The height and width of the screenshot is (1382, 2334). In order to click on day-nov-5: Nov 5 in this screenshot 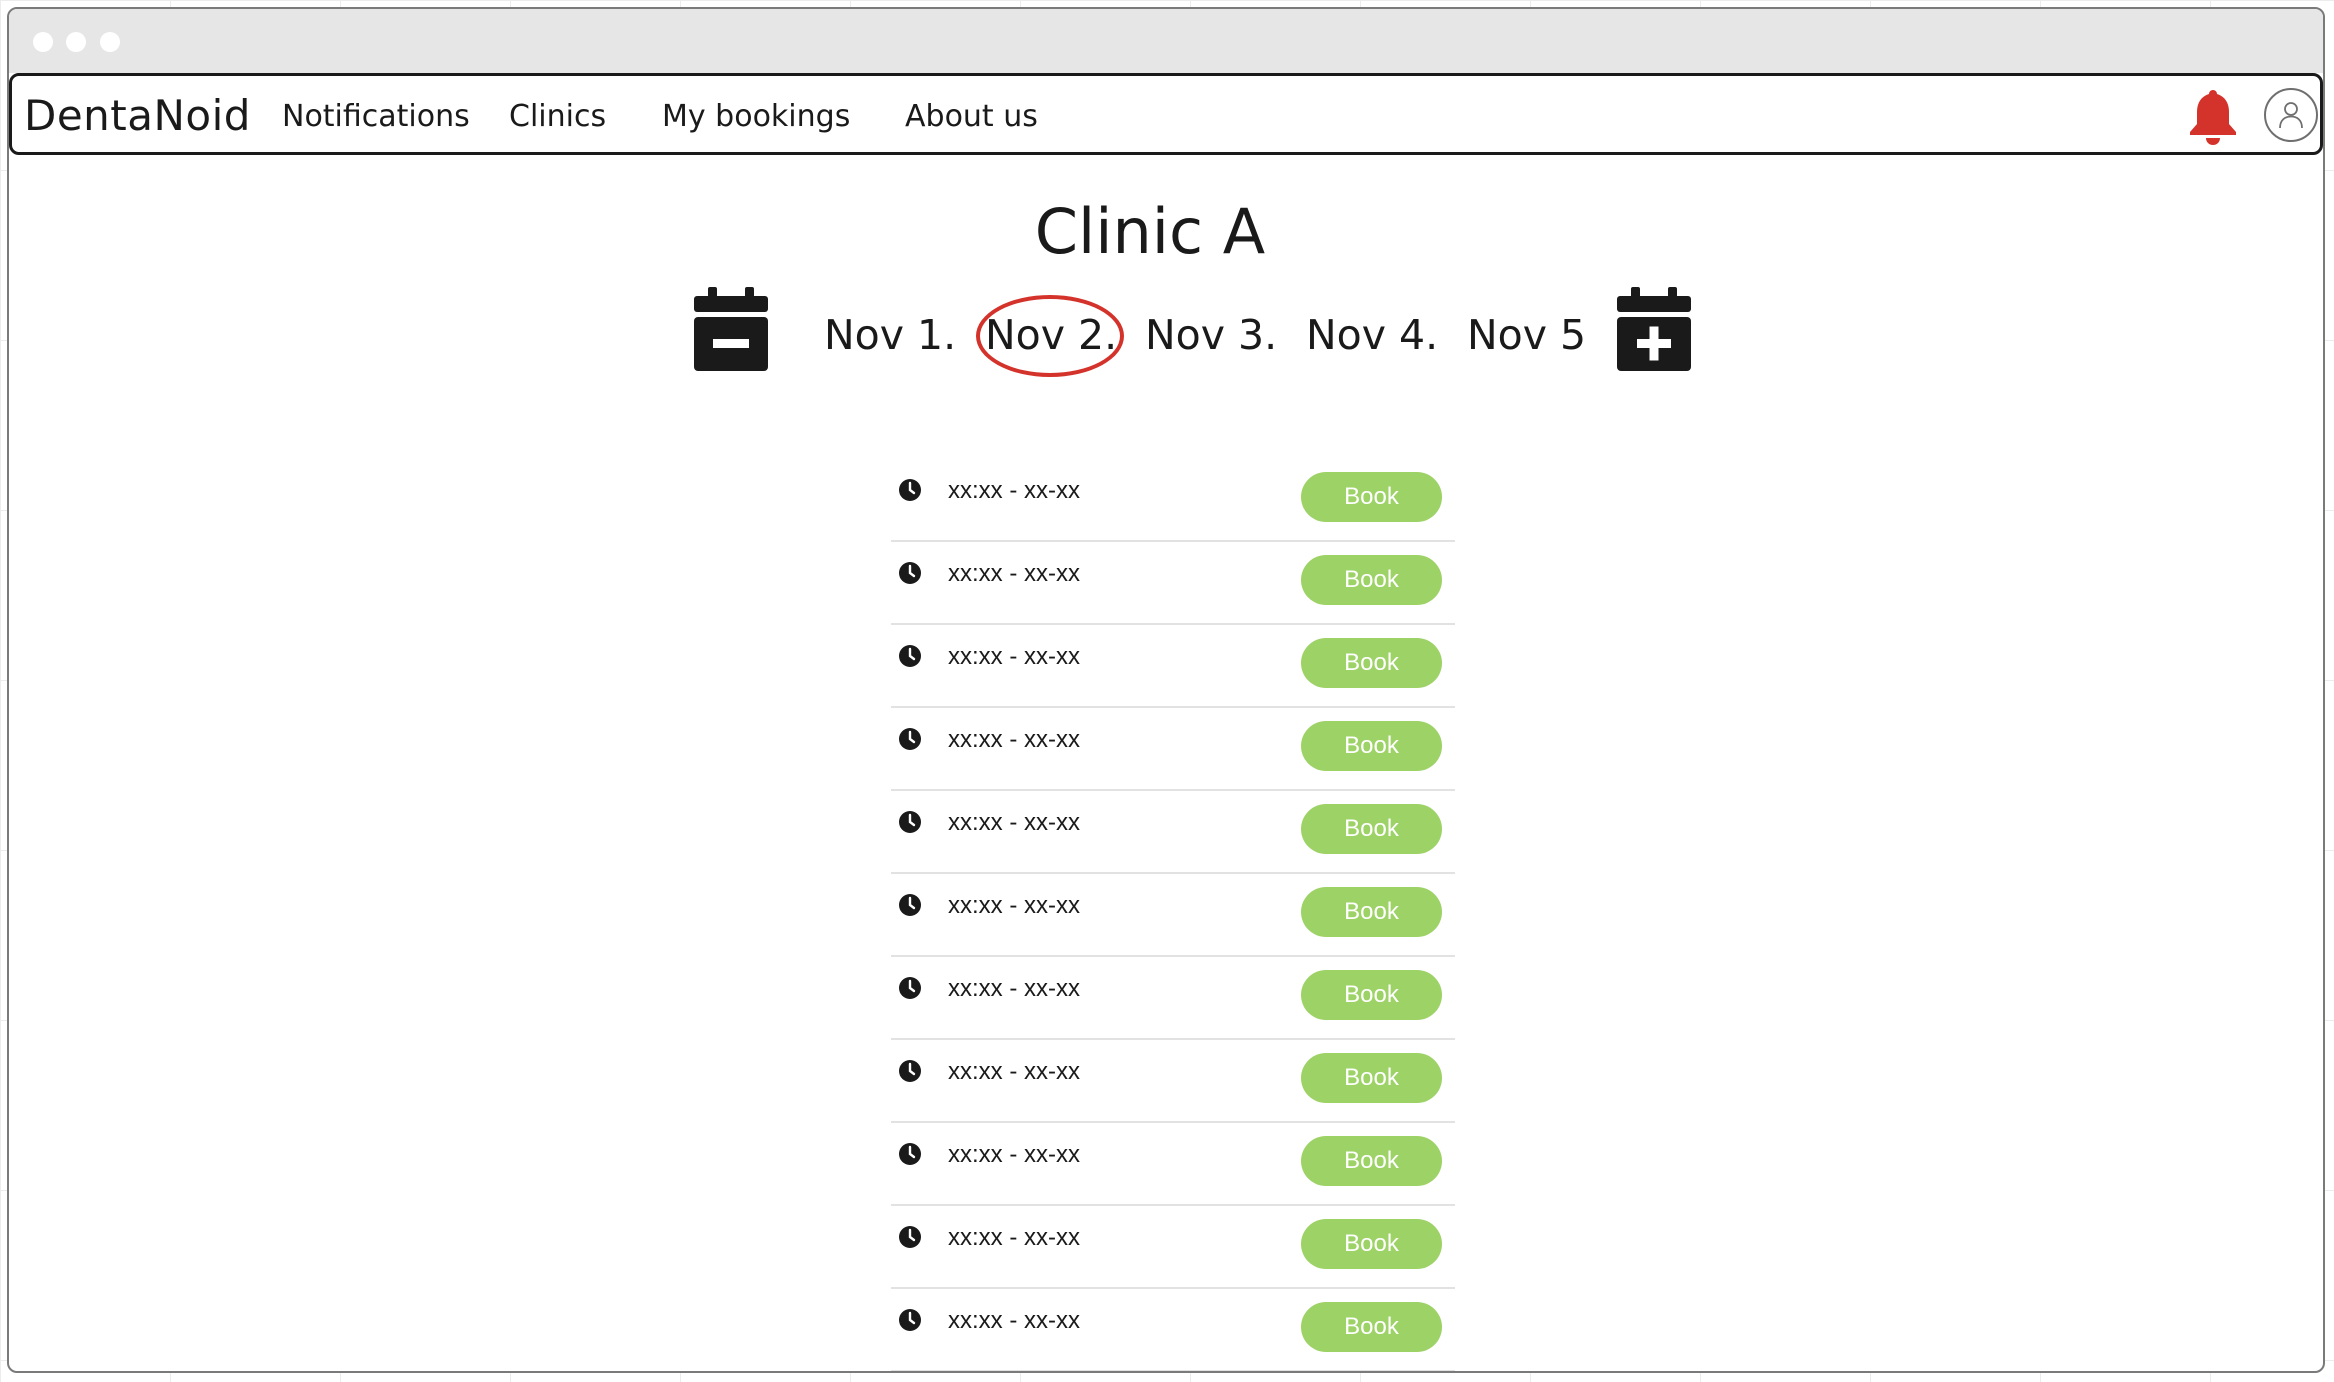, I will do `click(1526, 335)`.